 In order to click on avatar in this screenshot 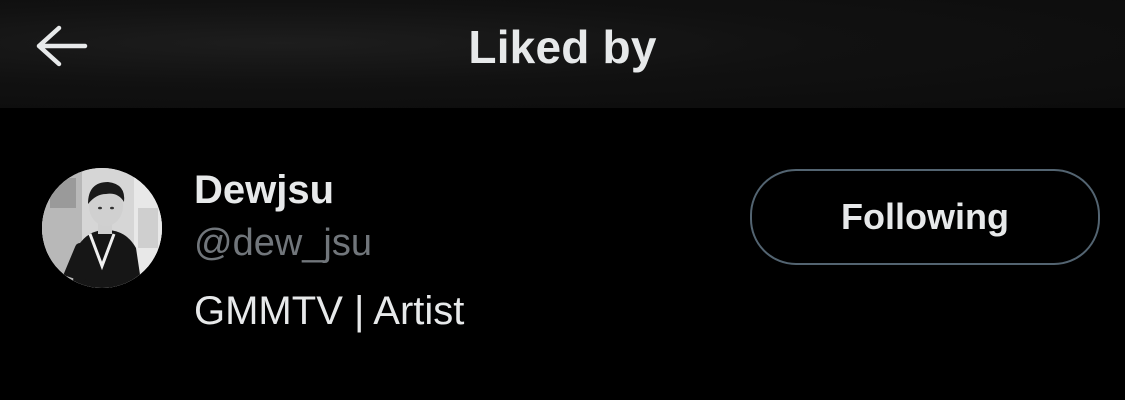, I will do `click(102, 228)`.